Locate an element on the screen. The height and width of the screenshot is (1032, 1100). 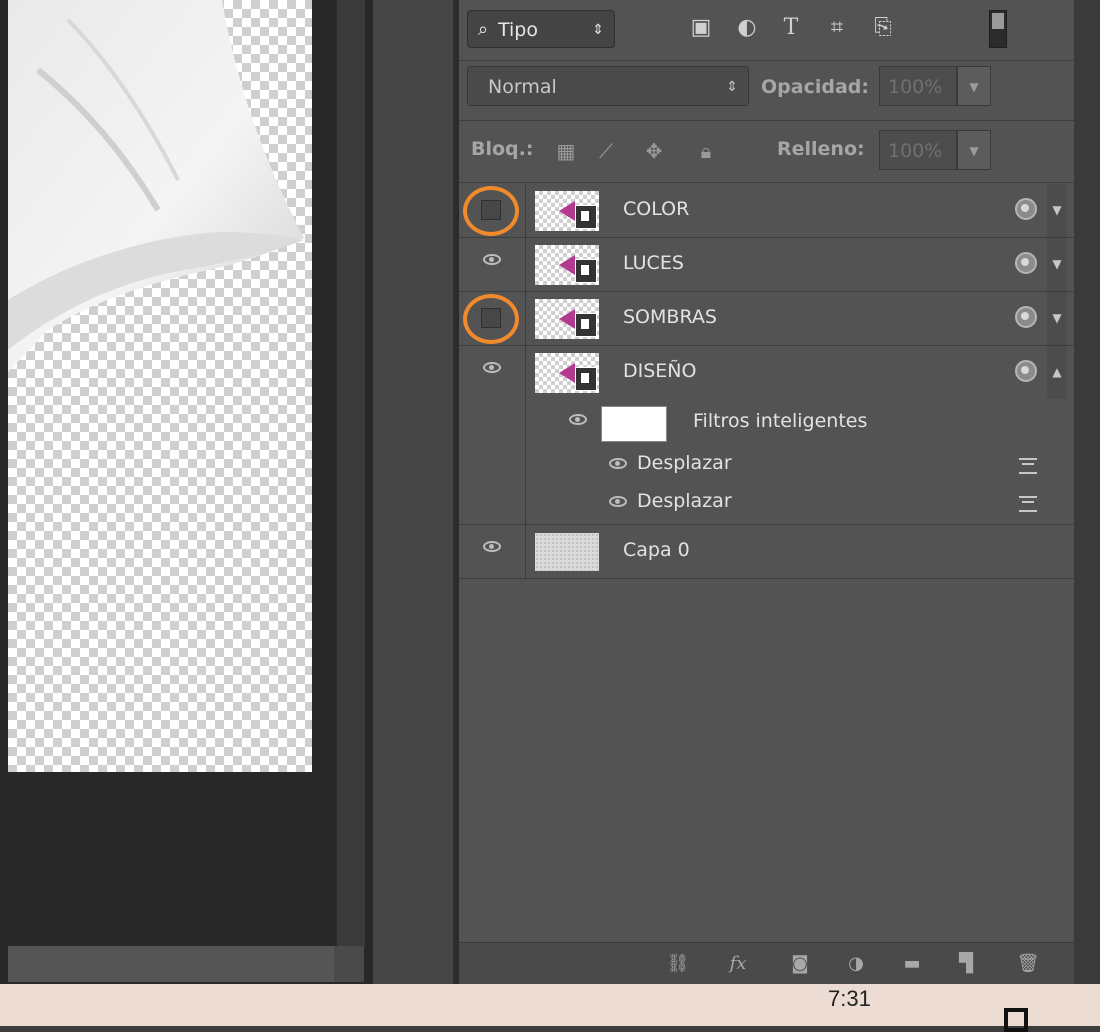
system-taskbar: 7:31 is located at coordinates (550, 1008).